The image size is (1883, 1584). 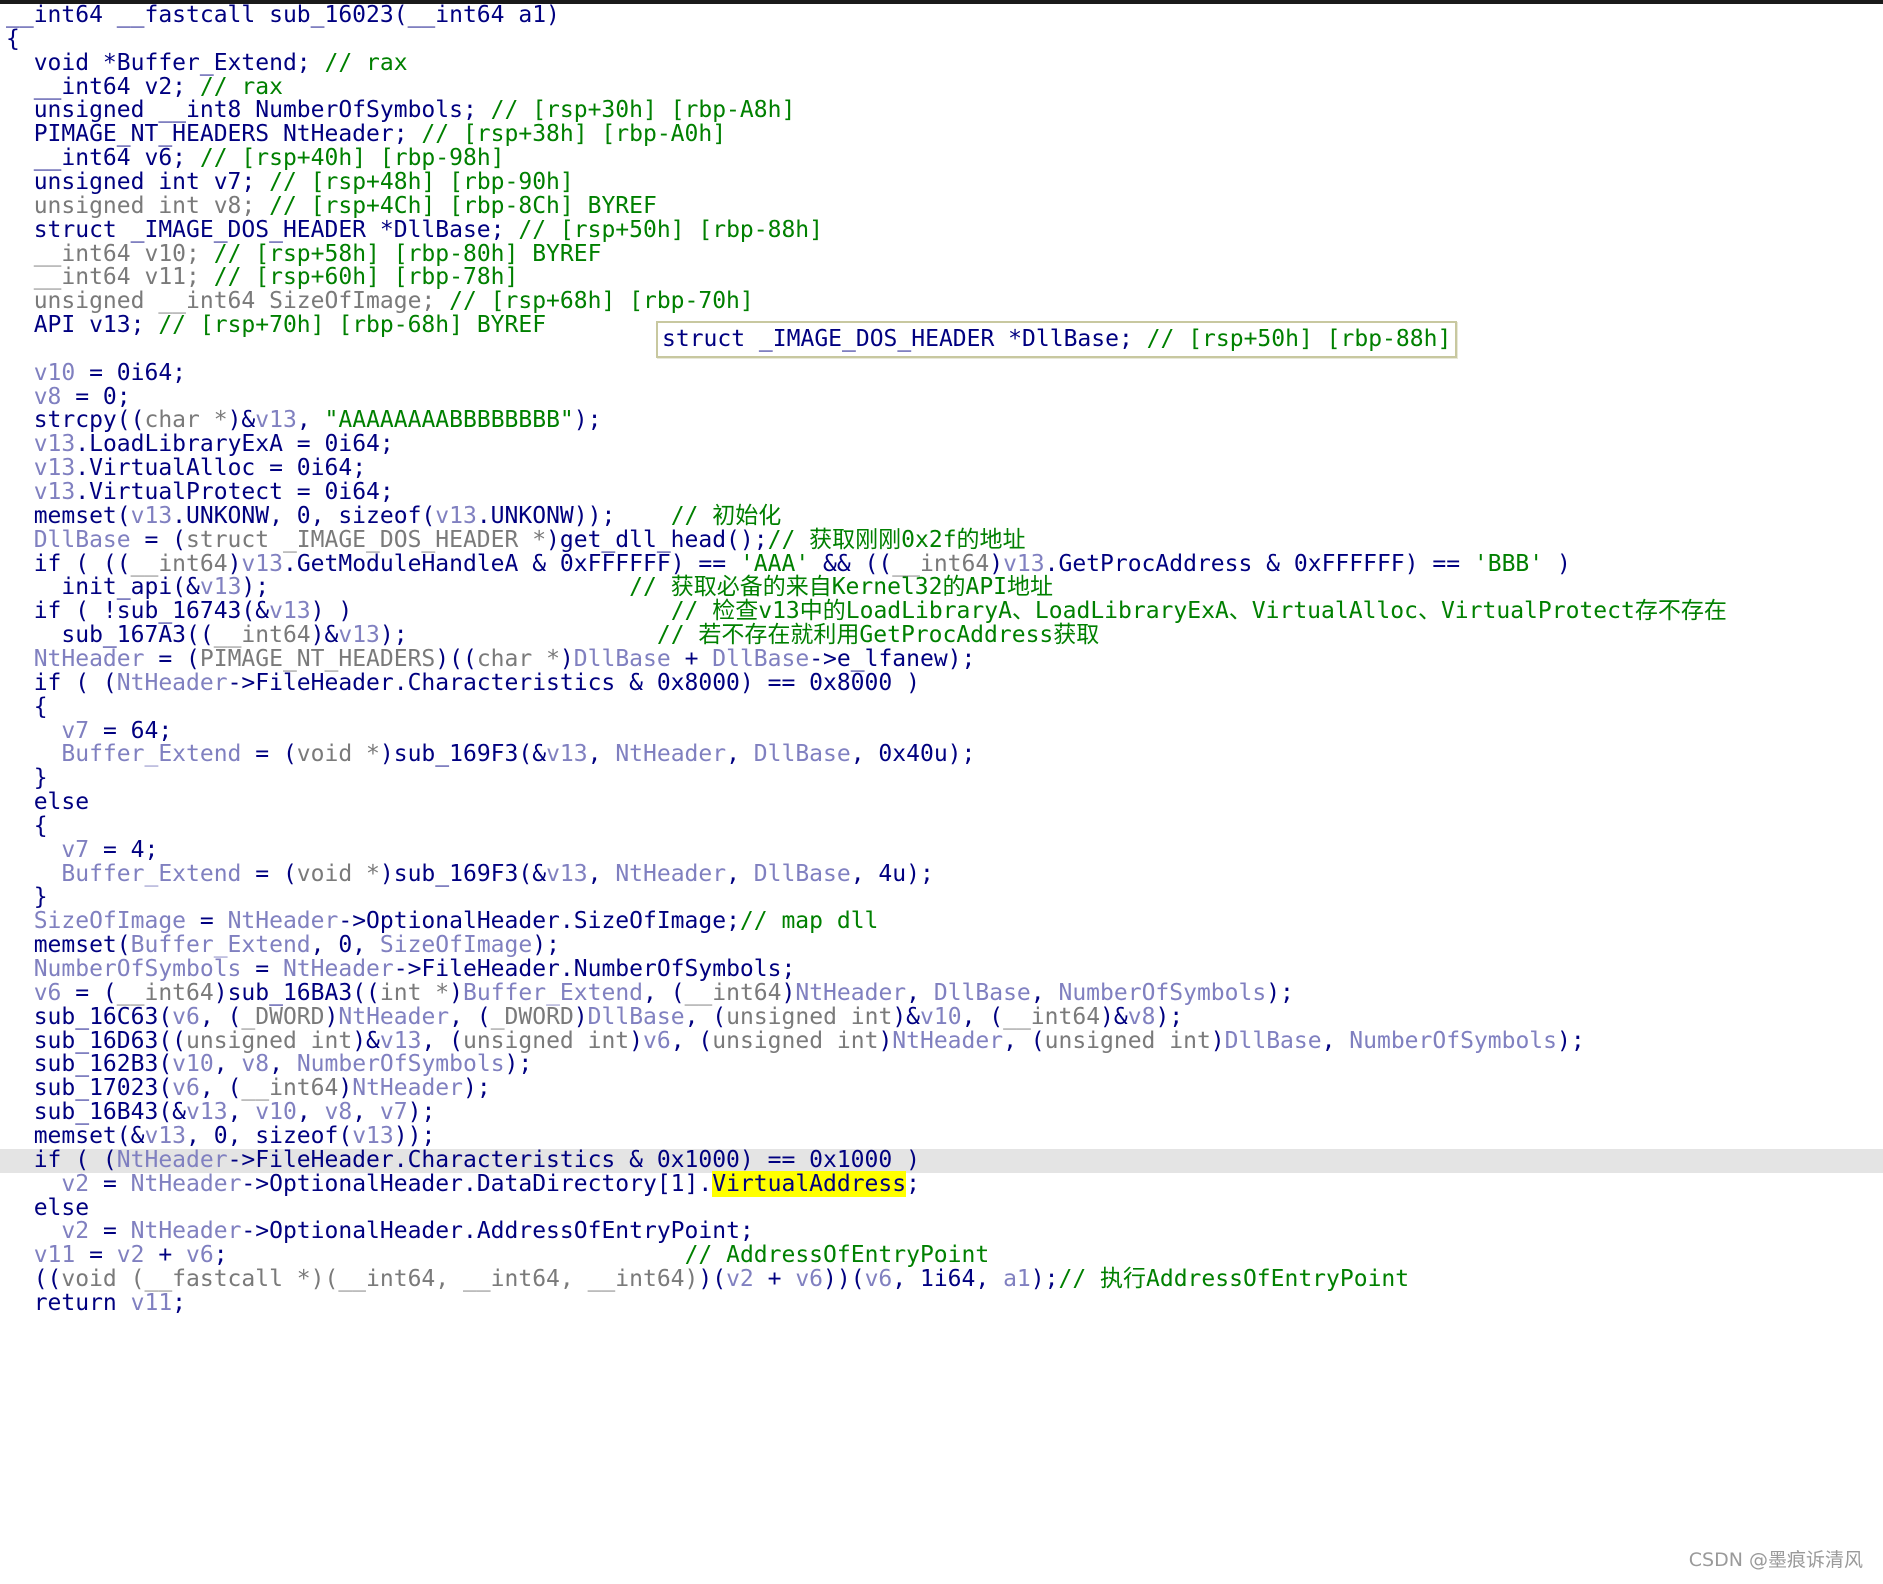 What do you see at coordinates (186, 1017) in the screenshot?
I see `code-token: v6` at bounding box center [186, 1017].